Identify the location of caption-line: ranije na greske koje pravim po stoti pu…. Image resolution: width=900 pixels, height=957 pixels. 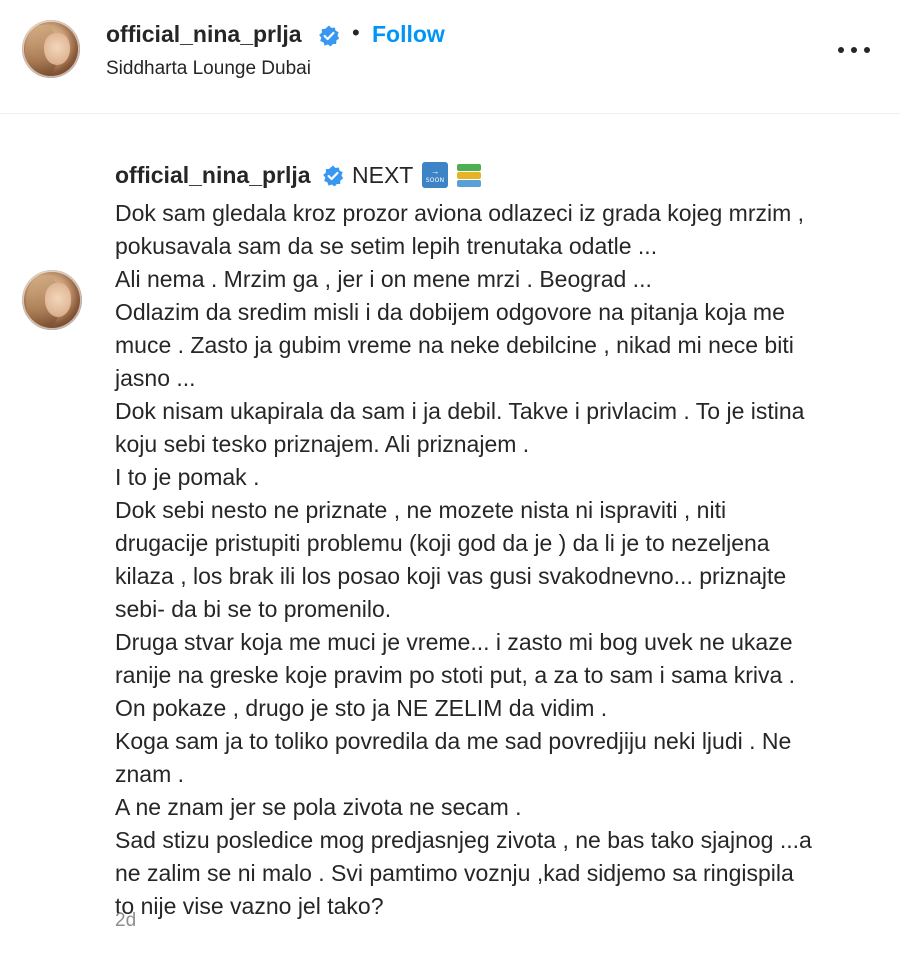
(455, 675).